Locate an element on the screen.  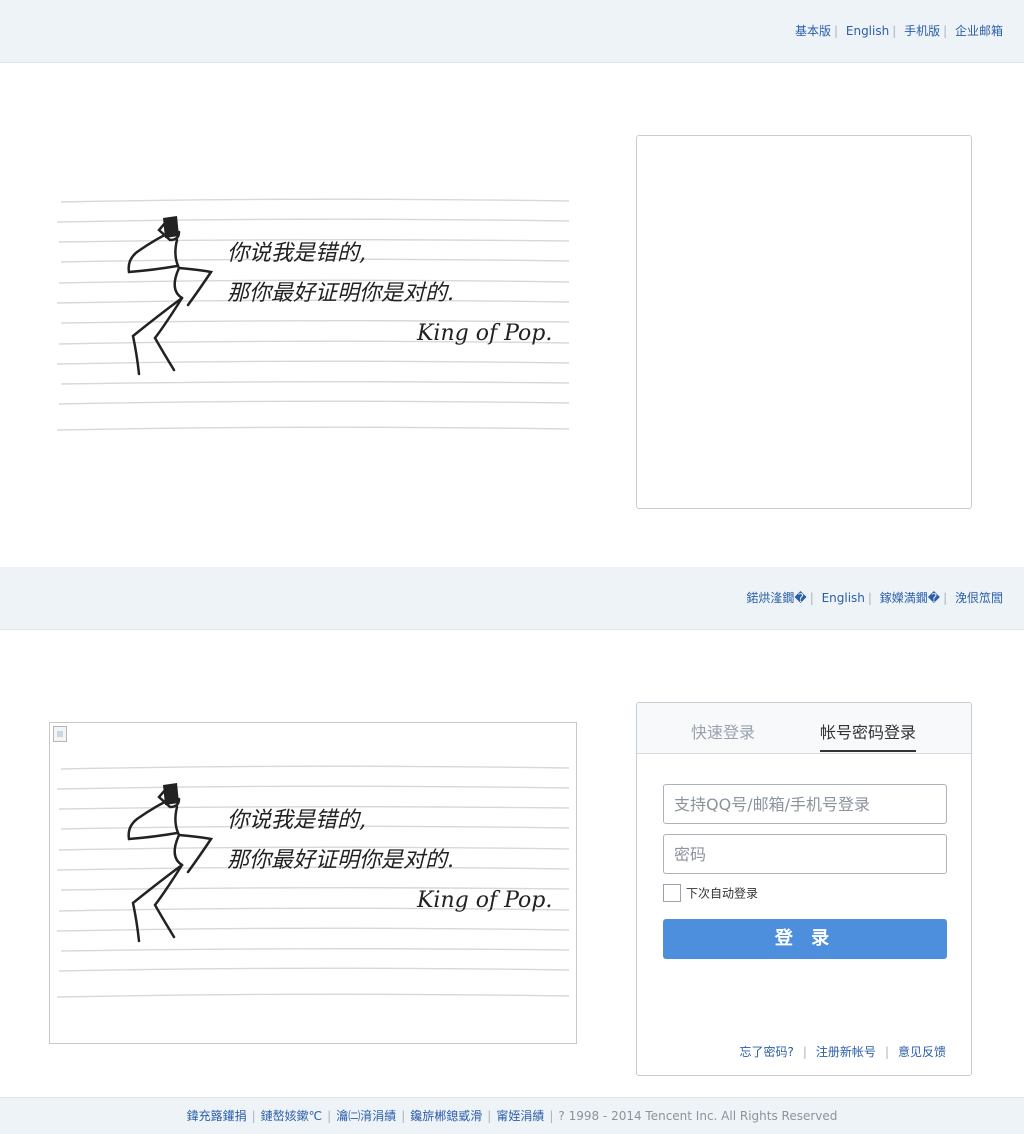
footer-link-about: 鍏充簬鑵捐 is located at coordinates (217, 1116).